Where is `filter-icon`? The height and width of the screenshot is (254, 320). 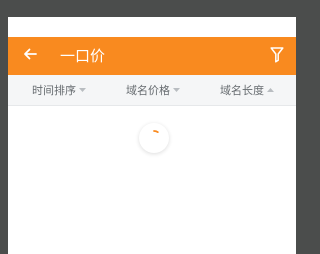
filter-icon is located at coordinates (277, 55).